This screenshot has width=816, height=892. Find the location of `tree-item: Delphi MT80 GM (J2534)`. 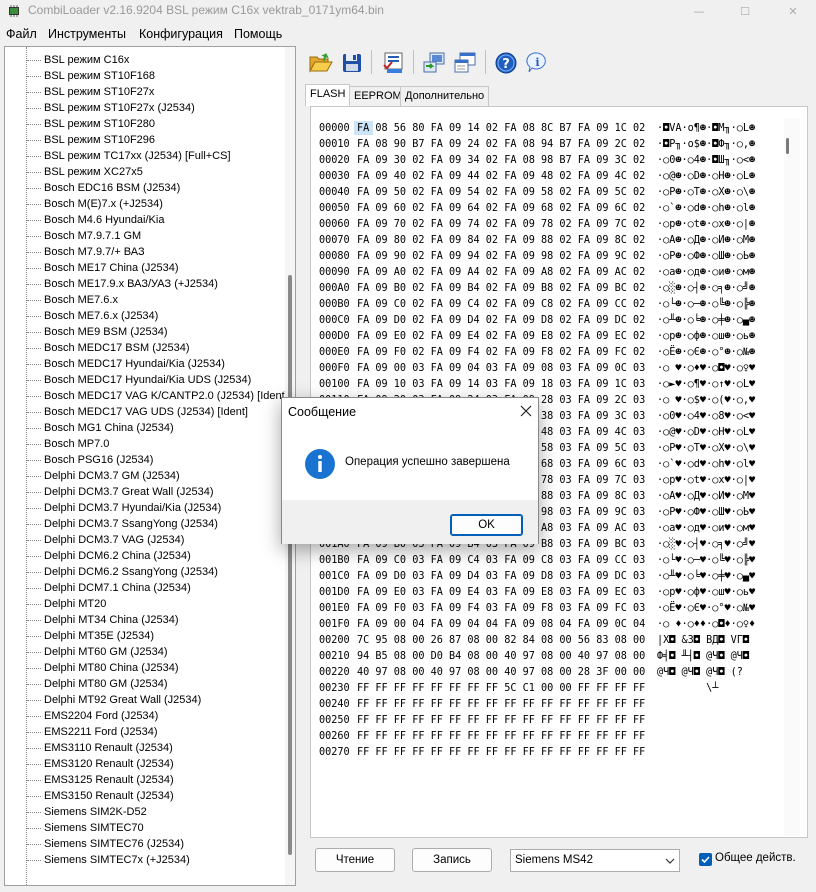

tree-item: Delphi MT80 GM (J2534) is located at coordinates (106, 684).